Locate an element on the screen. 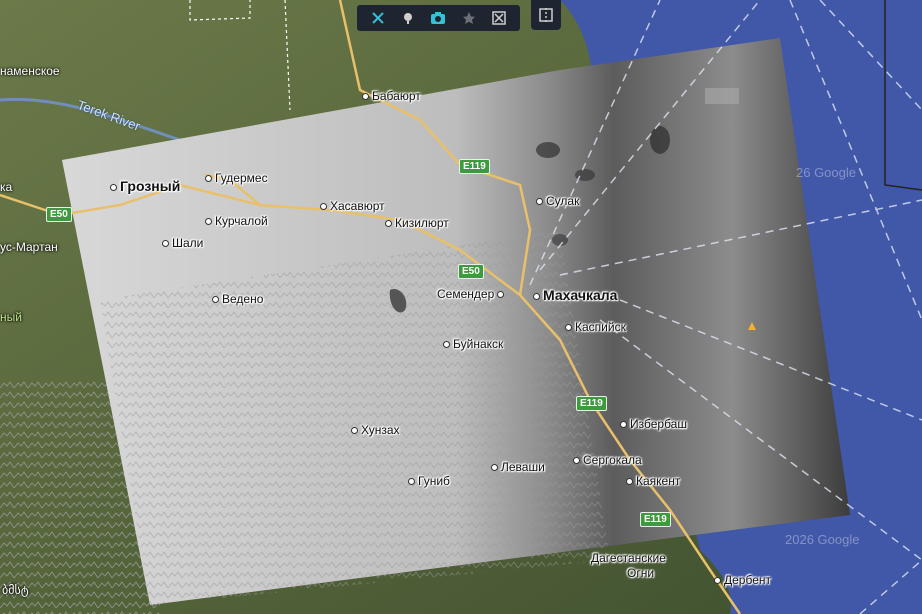  city-label-derbent: Дербент is located at coordinates (742, 580).